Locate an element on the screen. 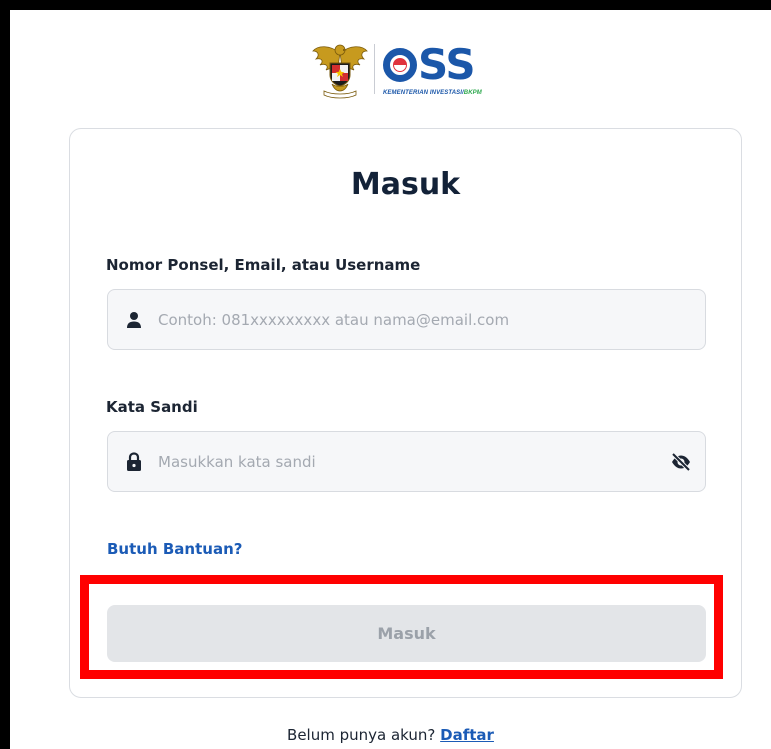  password-input is located at coordinates (413, 461).